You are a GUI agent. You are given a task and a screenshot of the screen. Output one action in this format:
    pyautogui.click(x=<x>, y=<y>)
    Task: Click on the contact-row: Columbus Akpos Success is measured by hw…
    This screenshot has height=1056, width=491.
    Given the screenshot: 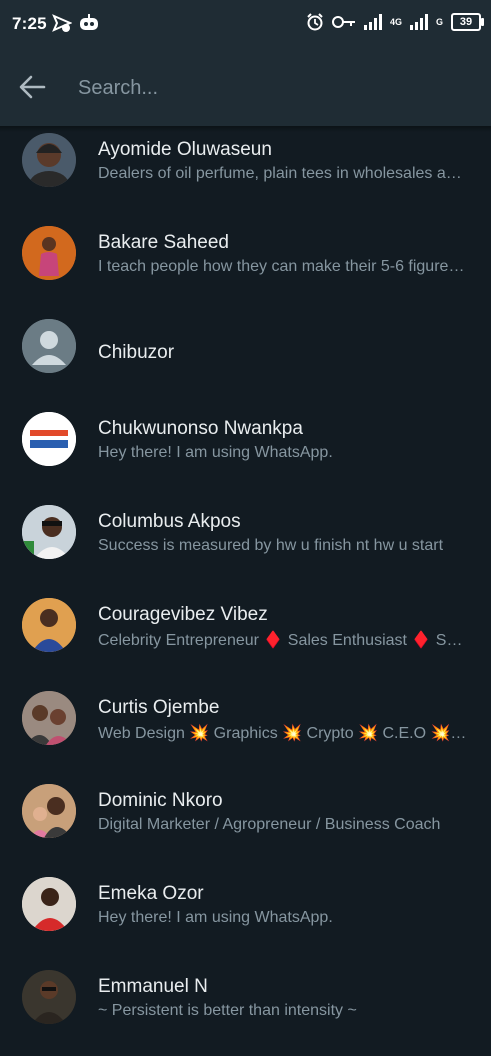 What is the action you would take?
    pyautogui.click(x=245, y=544)
    